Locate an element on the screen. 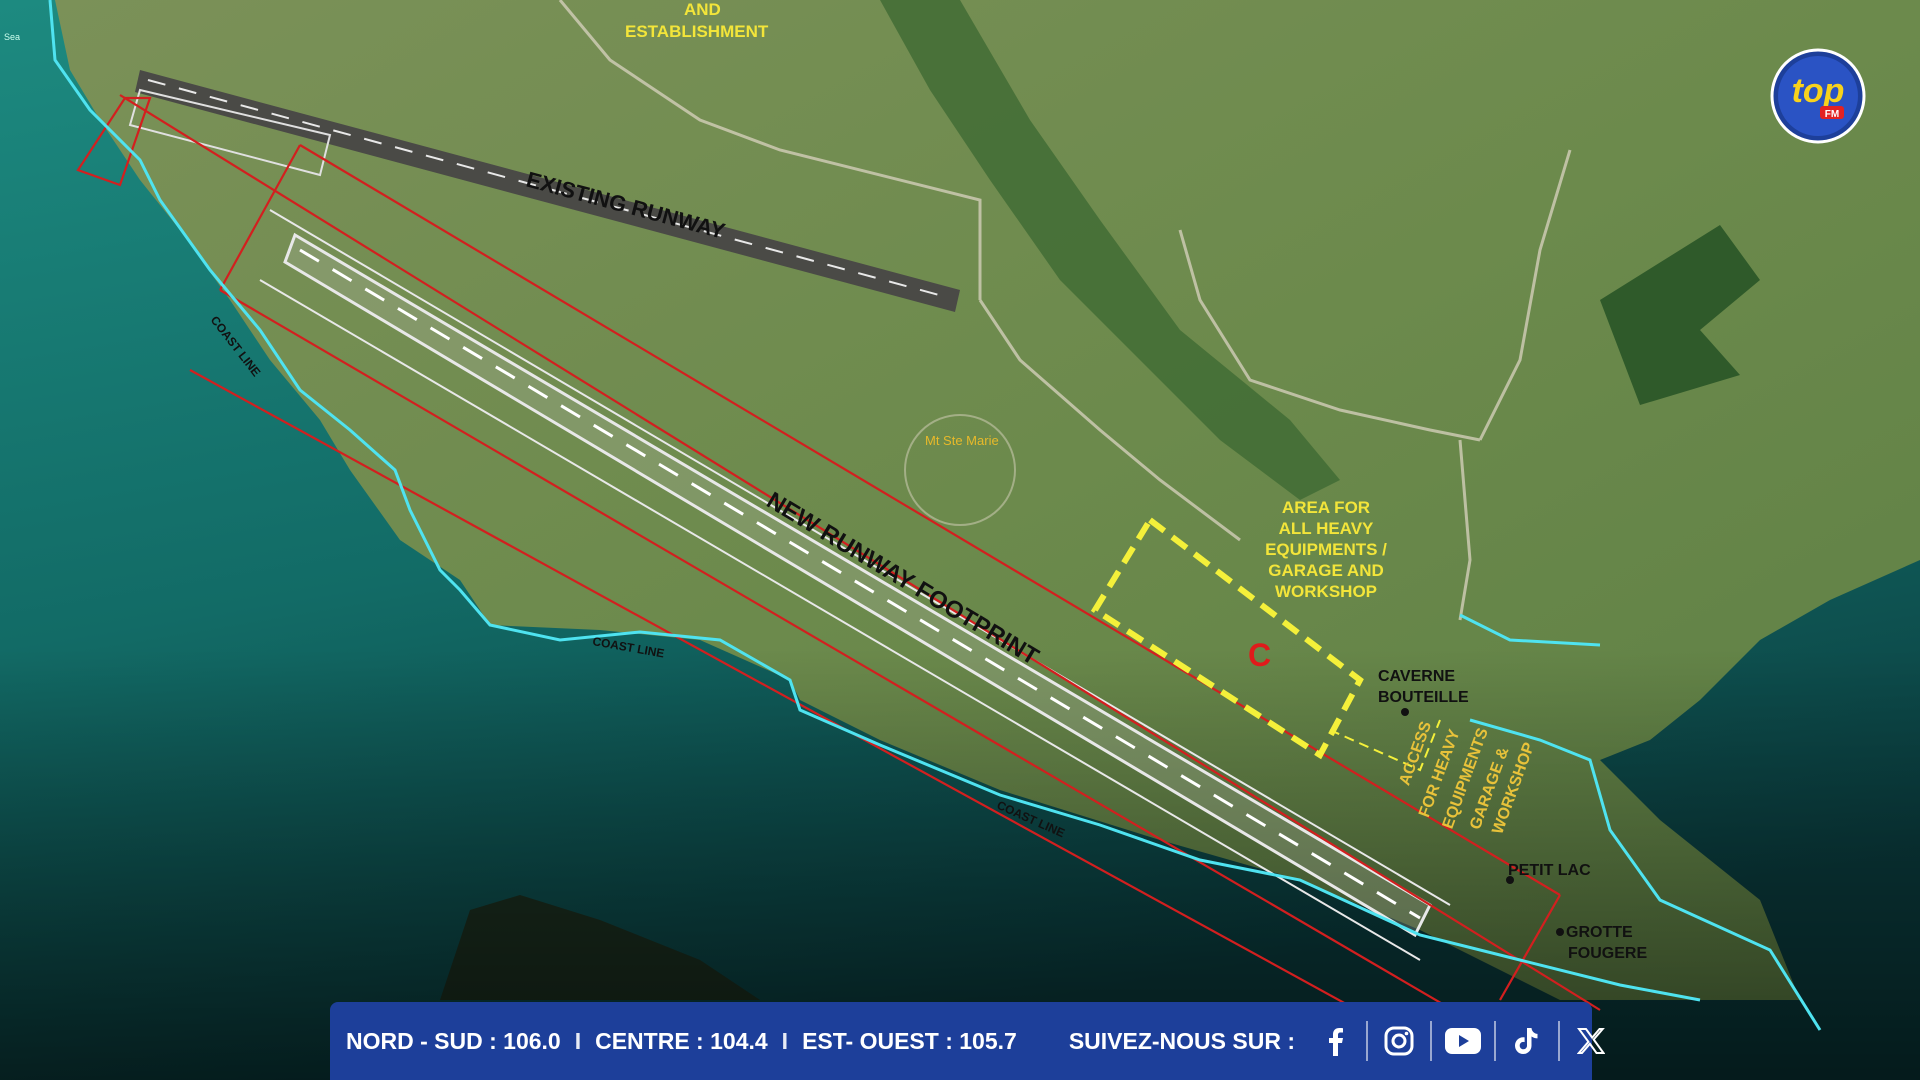  label-bouteille: BOUTEILLE is located at coordinates (1423, 697).